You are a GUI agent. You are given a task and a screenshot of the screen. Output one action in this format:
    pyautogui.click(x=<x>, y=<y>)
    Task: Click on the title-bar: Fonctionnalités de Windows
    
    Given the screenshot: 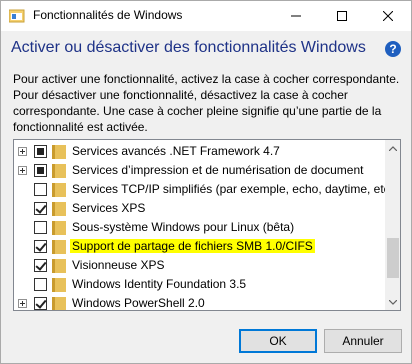 What is the action you would take?
    pyautogui.click(x=206, y=16)
    